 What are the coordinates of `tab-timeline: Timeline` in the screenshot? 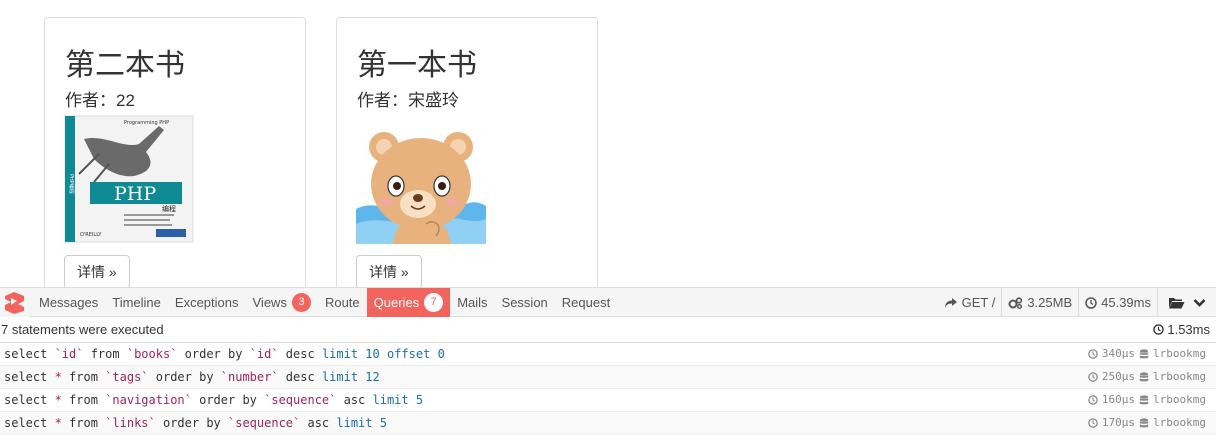 It's located at (136, 302).